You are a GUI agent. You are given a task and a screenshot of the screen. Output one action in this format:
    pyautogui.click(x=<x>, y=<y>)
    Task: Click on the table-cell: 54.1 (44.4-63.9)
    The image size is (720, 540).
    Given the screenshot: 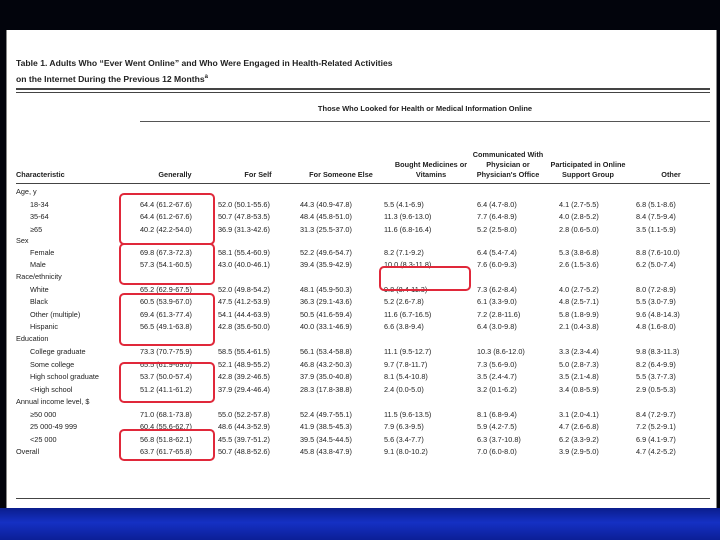 What is the action you would take?
    pyautogui.click(x=244, y=314)
    